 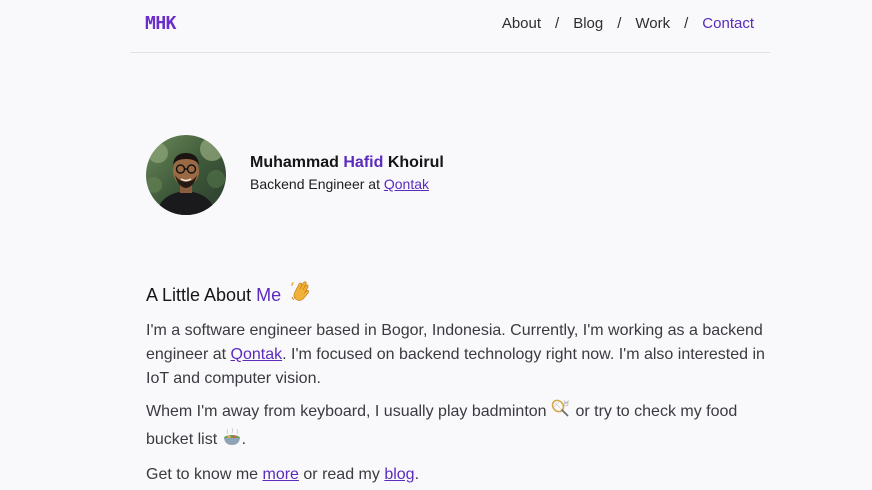 I want to click on nav-item-blog: Blog, so click(x=588, y=23).